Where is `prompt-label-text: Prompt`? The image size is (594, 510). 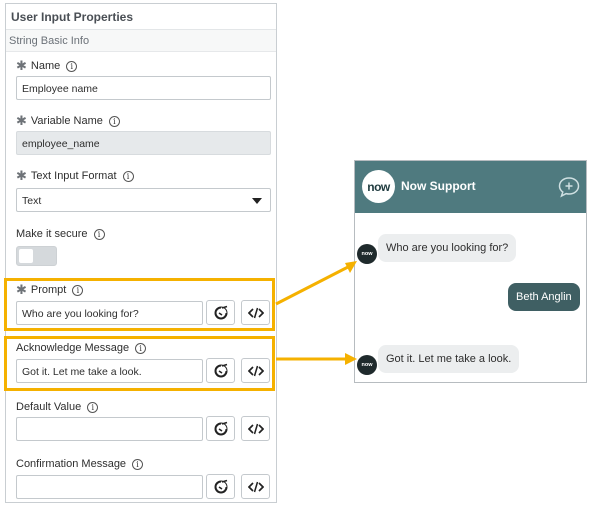 prompt-label-text: Prompt is located at coordinates (48, 290).